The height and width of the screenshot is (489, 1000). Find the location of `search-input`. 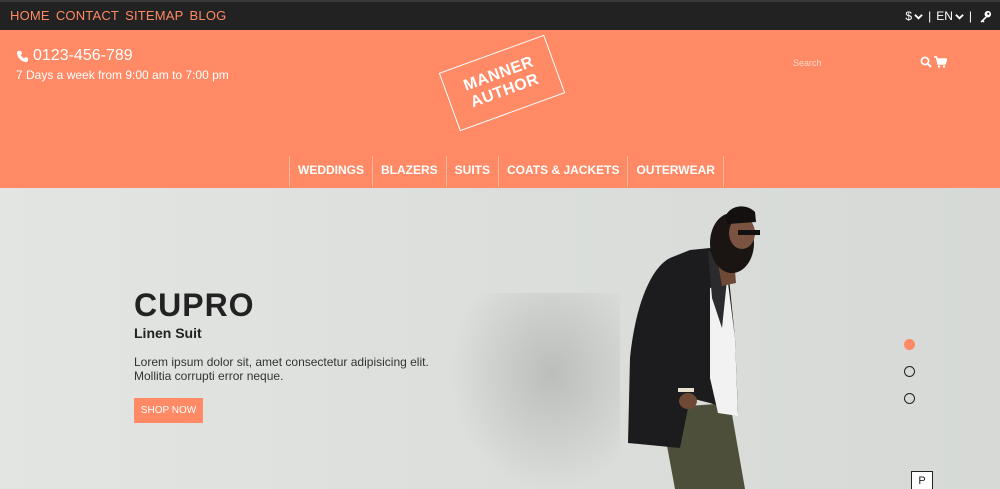

search-input is located at coordinates (853, 63).